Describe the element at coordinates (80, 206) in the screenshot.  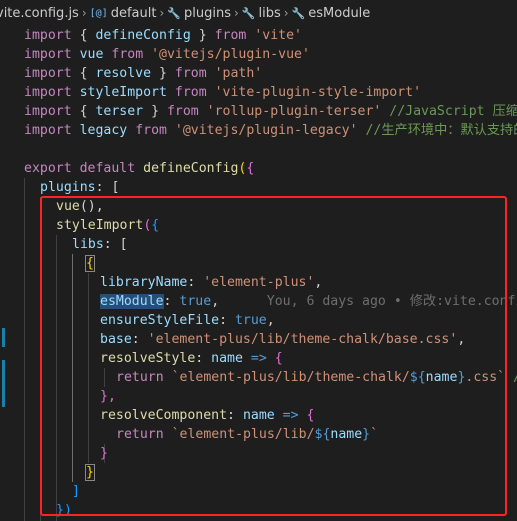
I see `code-line: vue(),` at that location.